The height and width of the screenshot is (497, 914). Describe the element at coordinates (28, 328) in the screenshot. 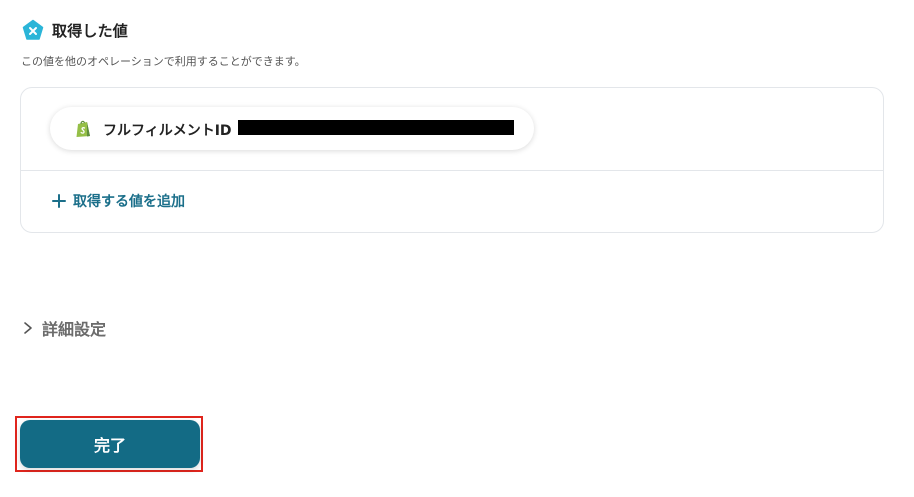

I see `chevron-right-icon` at that location.